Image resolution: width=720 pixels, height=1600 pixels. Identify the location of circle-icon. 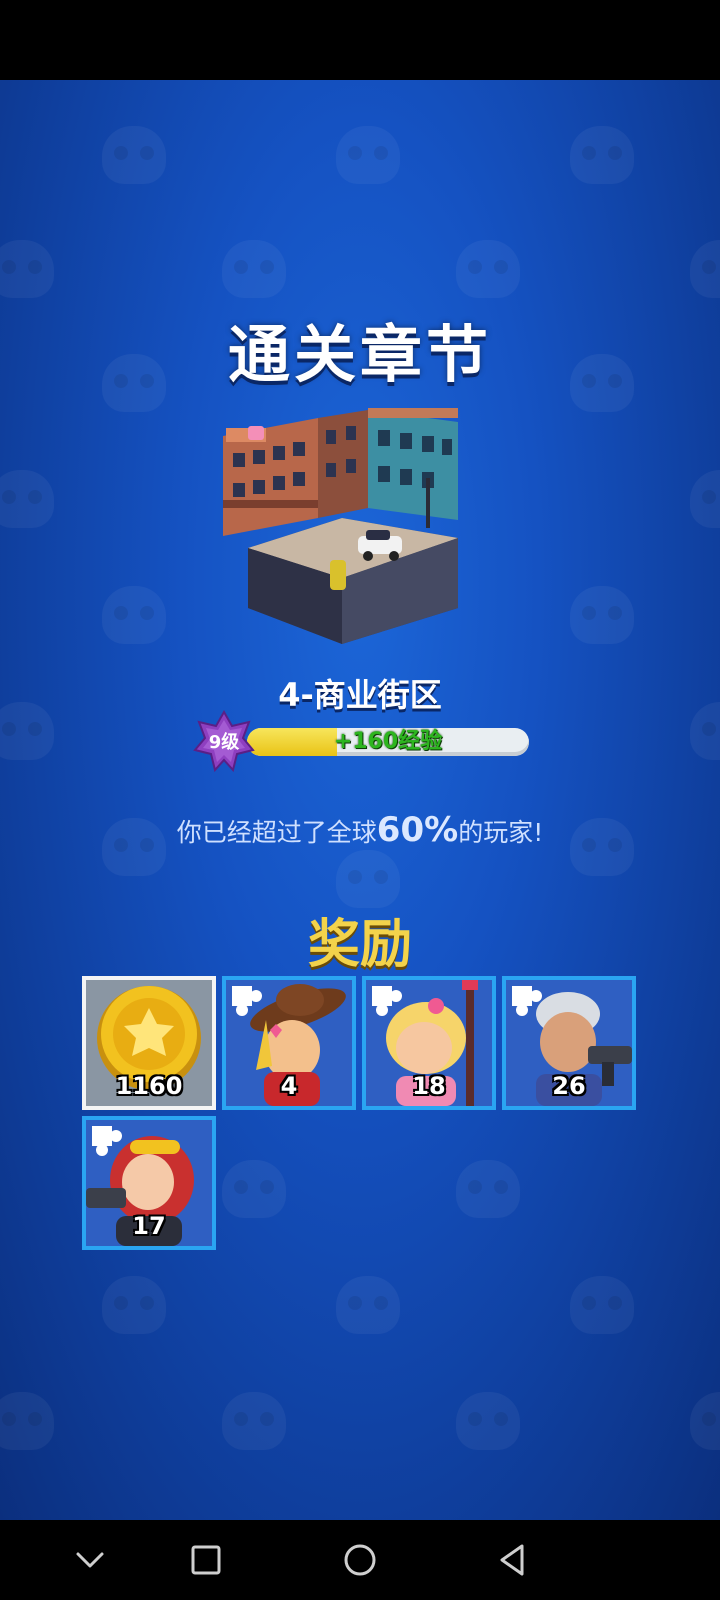
(360, 1560).